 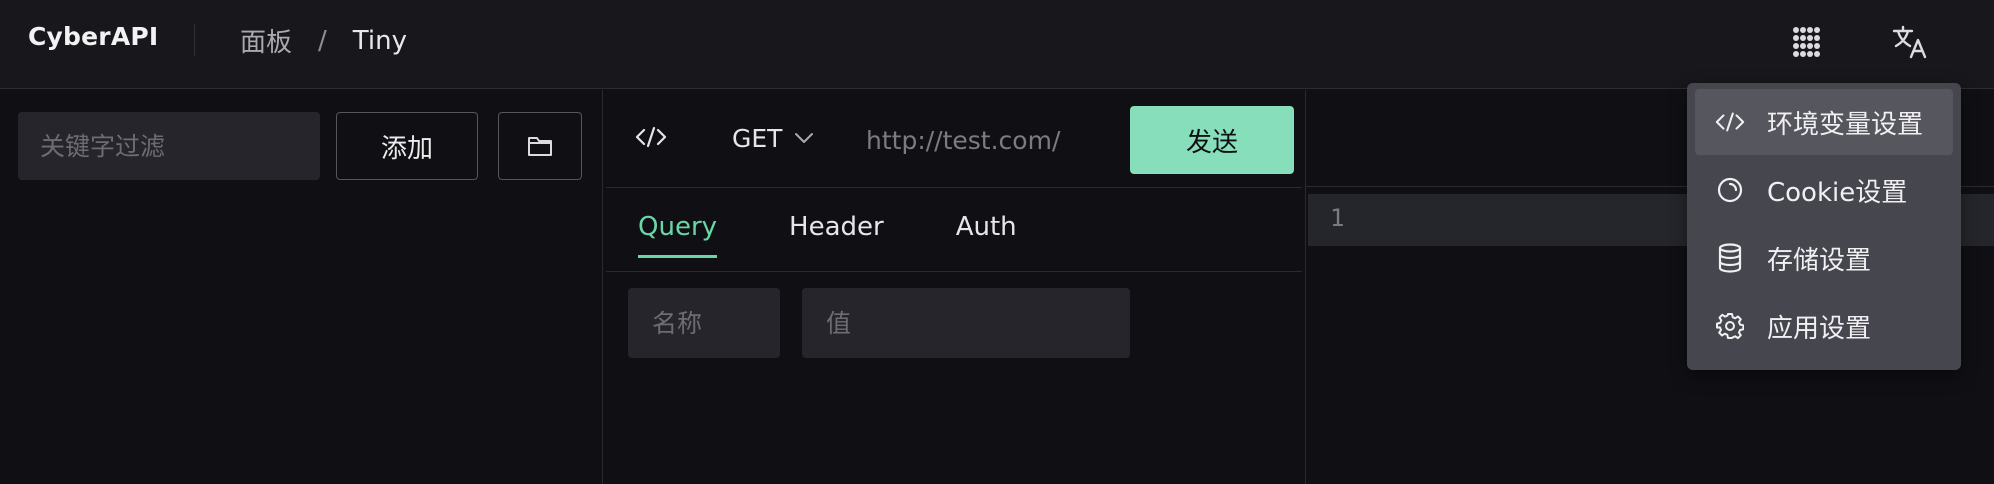 What do you see at coordinates (1337, 218) in the screenshot?
I see `line-number: 1` at bounding box center [1337, 218].